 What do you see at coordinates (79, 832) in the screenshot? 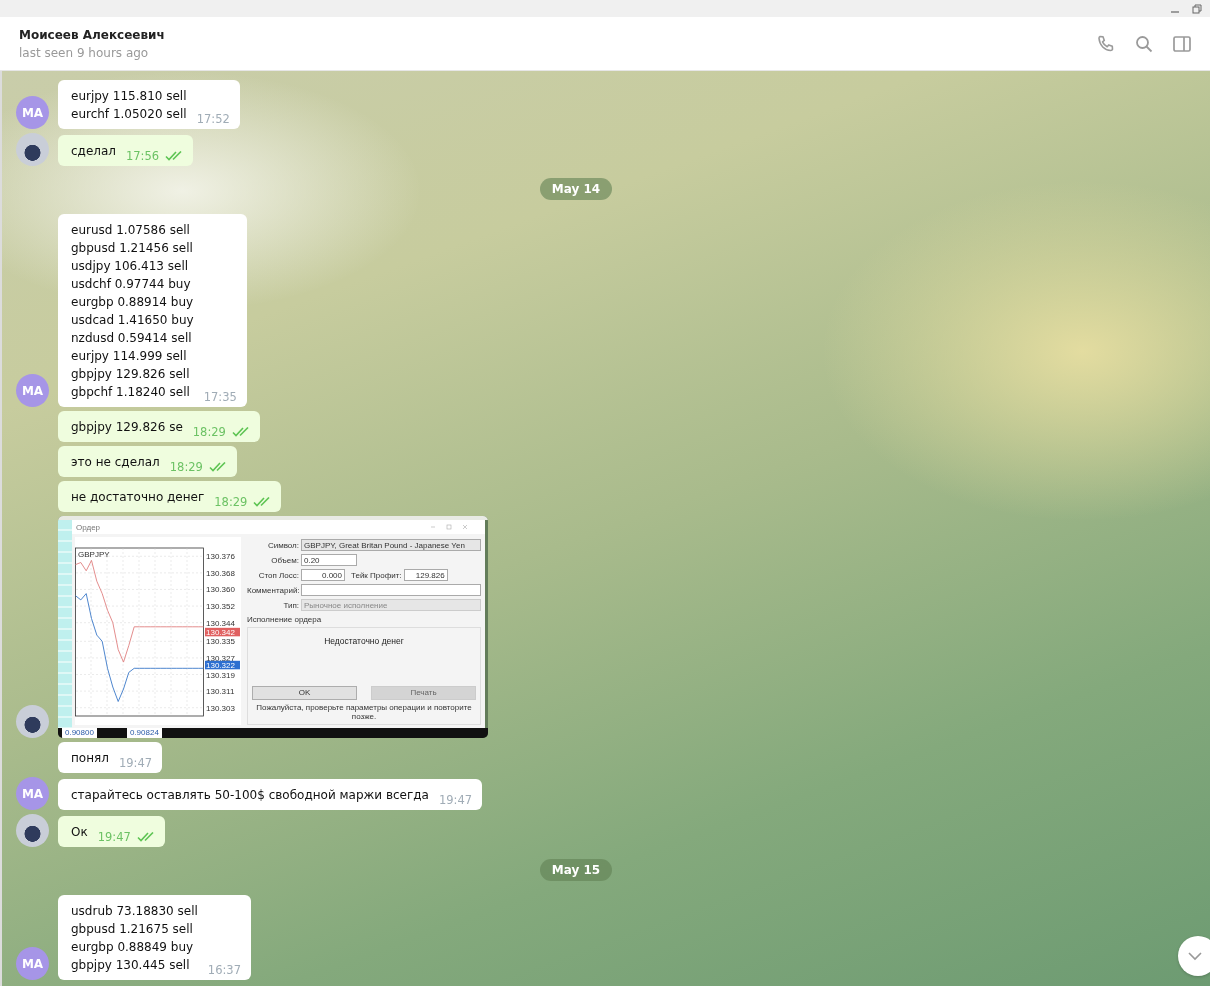
I see `message-text: Ок` at bounding box center [79, 832].